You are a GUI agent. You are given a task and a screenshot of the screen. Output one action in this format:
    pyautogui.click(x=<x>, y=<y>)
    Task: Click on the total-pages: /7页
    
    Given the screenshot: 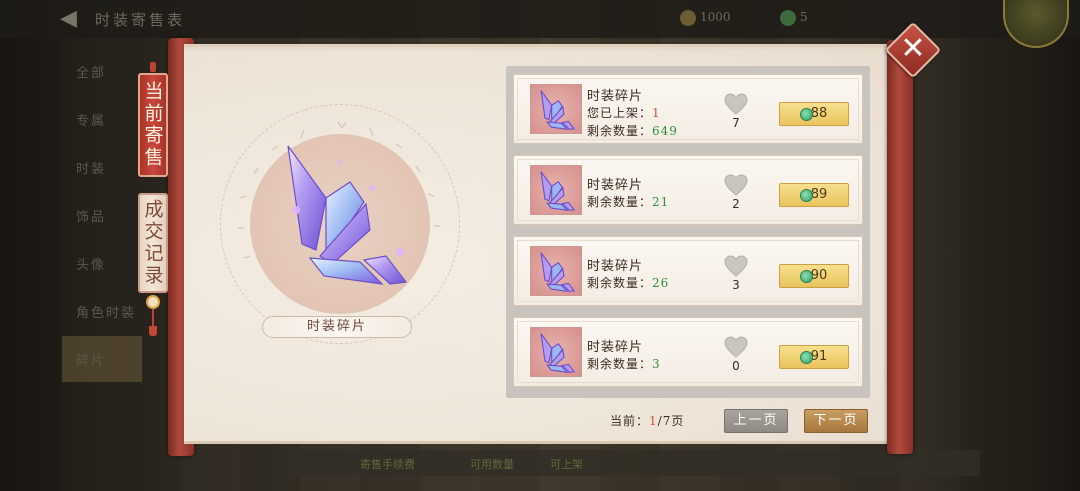 What is the action you would take?
    pyautogui.click(x=671, y=421)
    